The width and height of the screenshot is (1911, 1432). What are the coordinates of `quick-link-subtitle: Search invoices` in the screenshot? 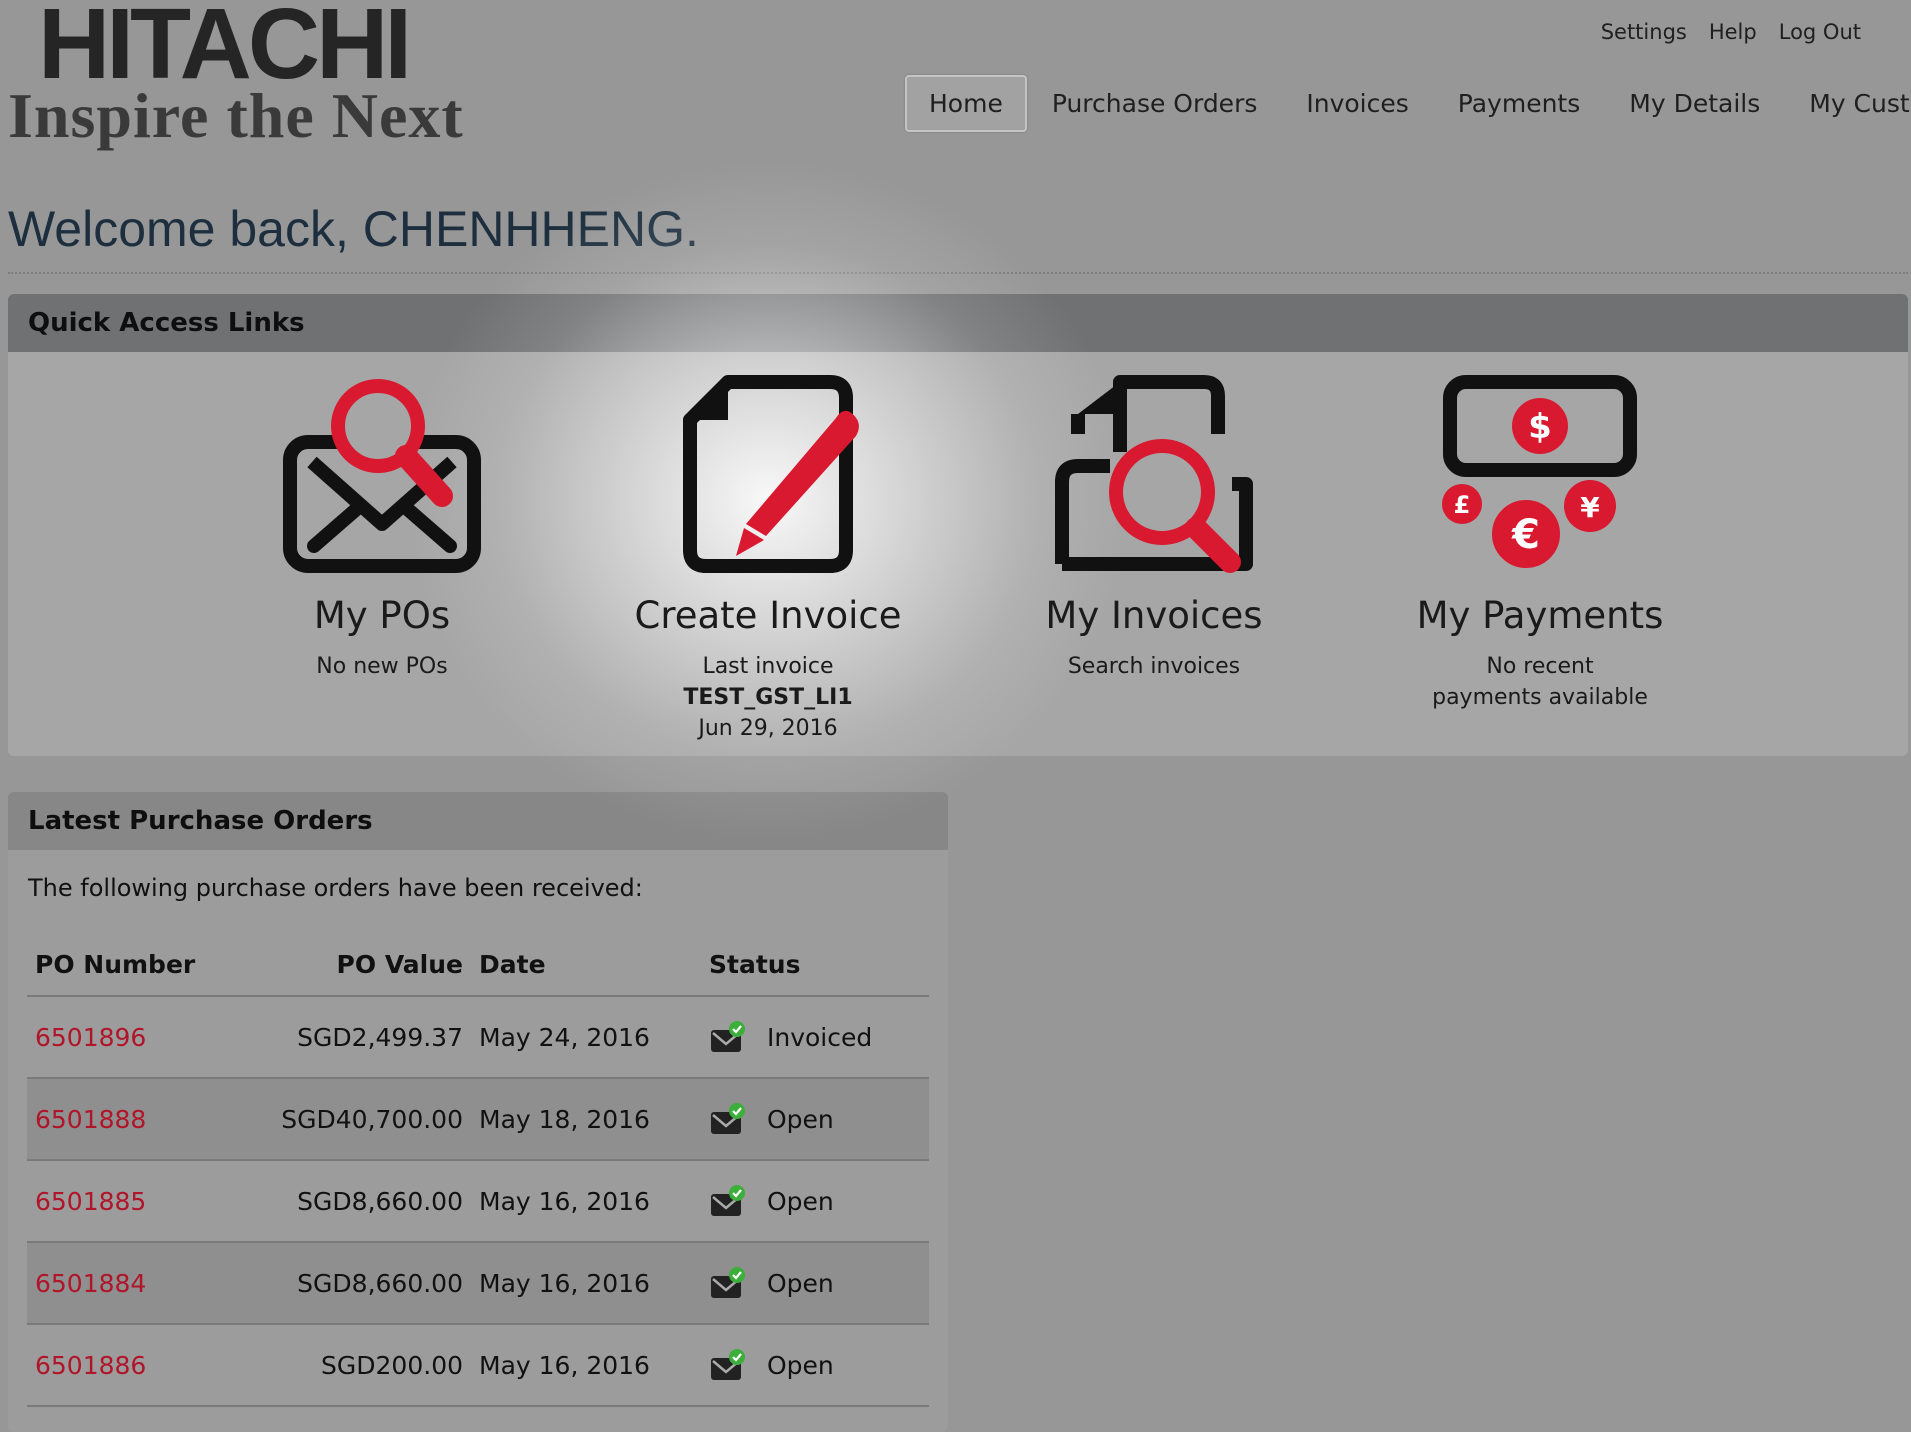 It's located at (1154, 666).